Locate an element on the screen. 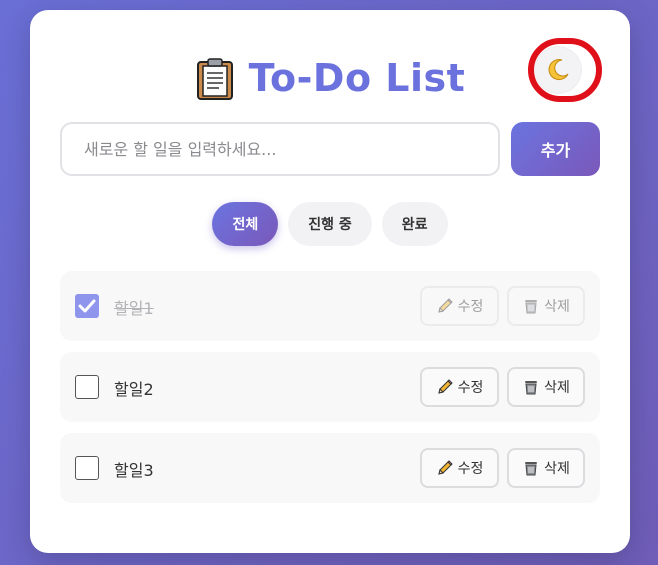  todo-item: 할일3 수정 삭제 is located at coordinates (330, 468).